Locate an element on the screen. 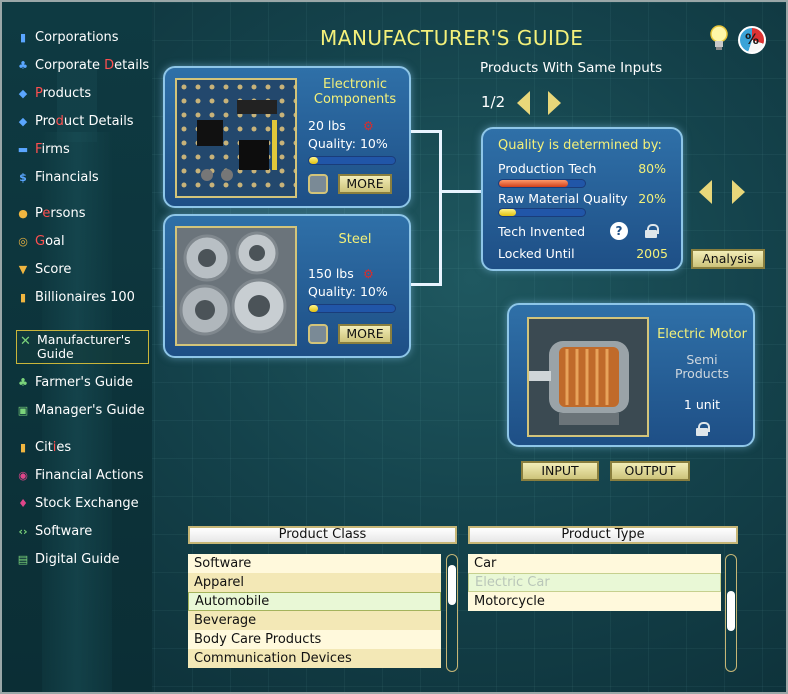 Image resolution: width=788 pixels, height=694 pixels. label-part: Software is located at coordinates (64, 531).